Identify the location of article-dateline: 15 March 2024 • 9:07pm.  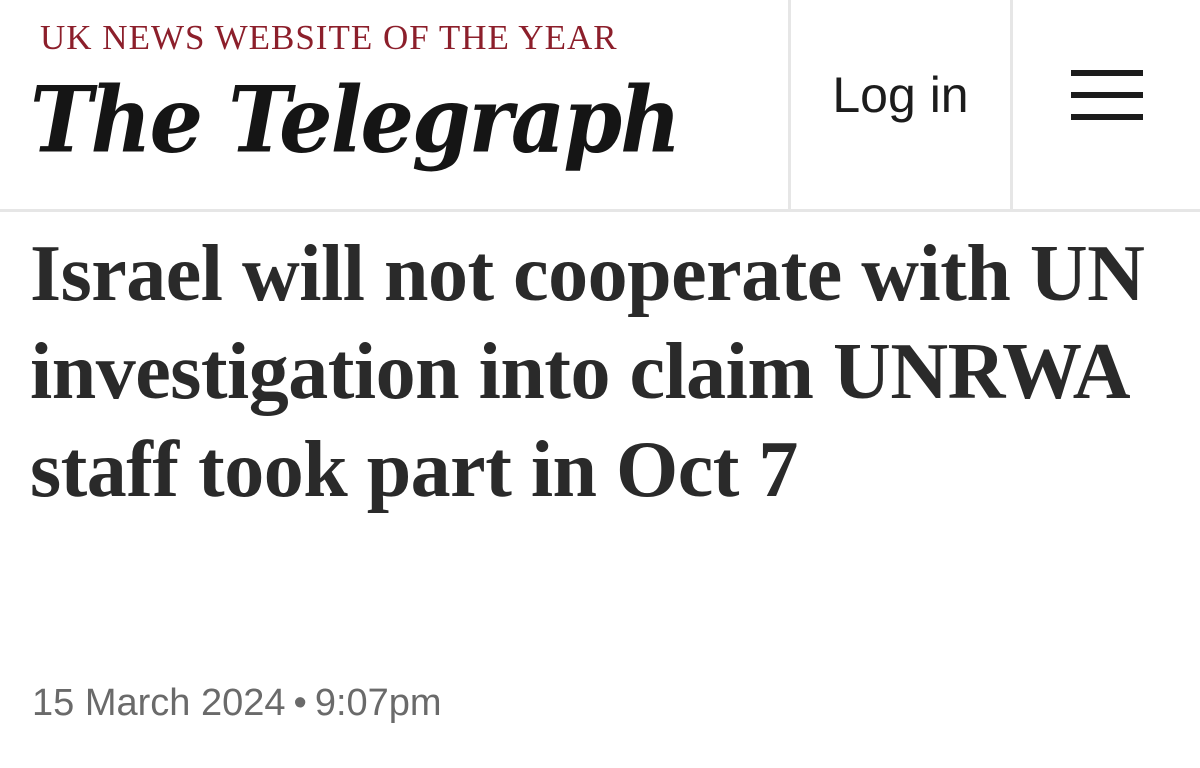
(237, 703).